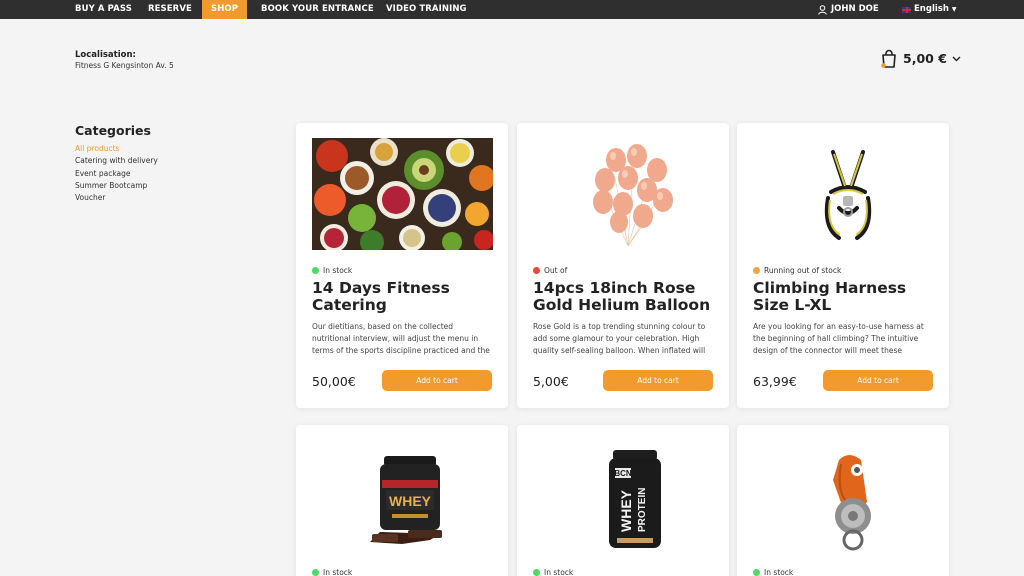 The image size is (1024, 576). I want to click on cart-total: 5,00 €, so click(925, 58).